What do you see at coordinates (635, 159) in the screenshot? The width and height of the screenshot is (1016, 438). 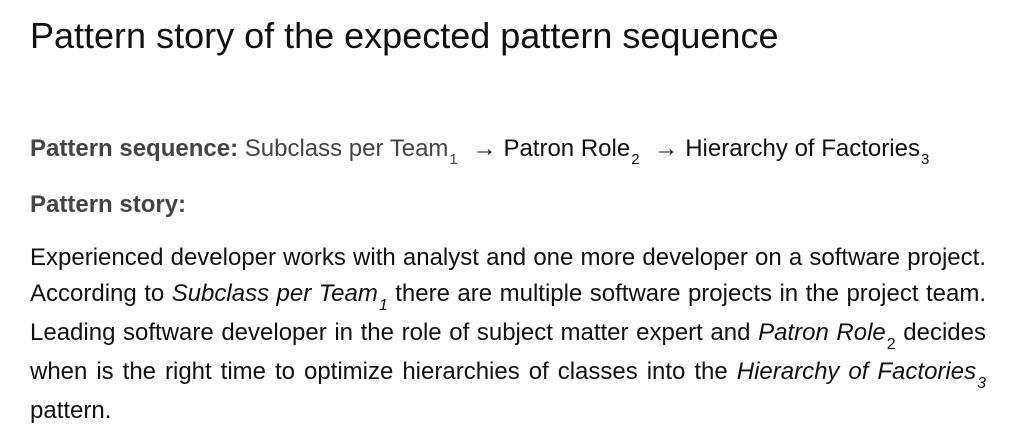 I see `sequence-item-index: 2` at bounding box center [635, 159].